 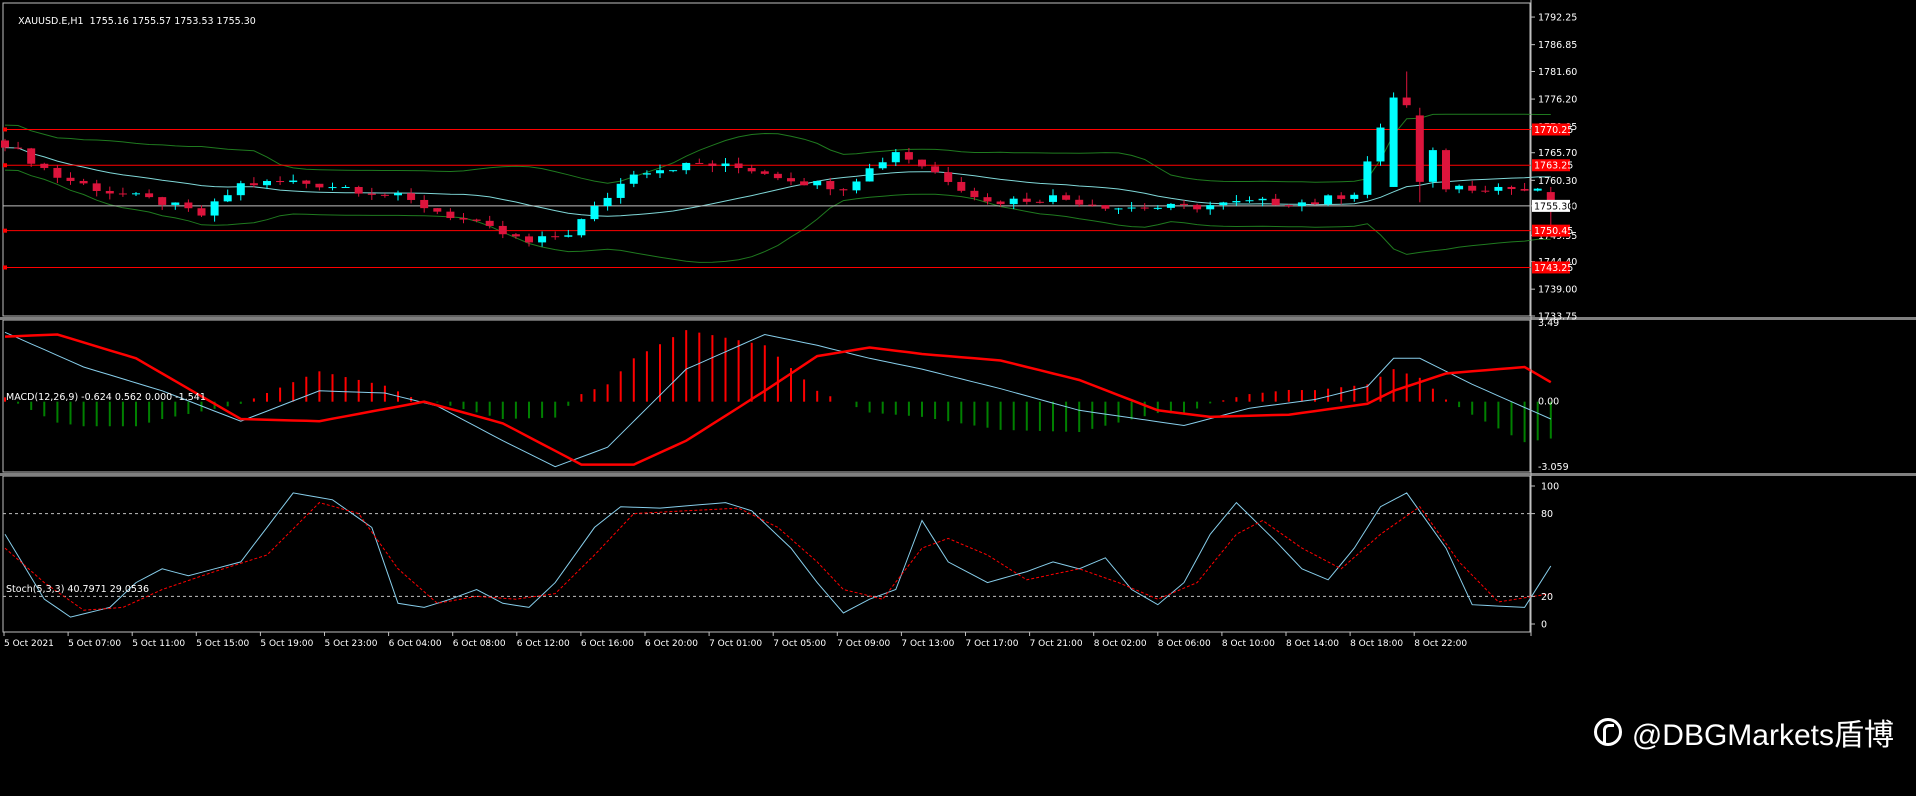 I want to click on price-tick-label: 1760.30, so click(x=1557, y=181).